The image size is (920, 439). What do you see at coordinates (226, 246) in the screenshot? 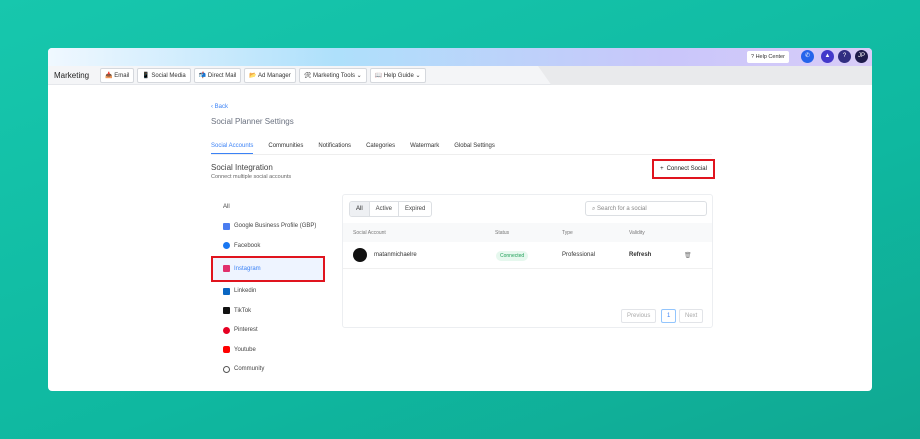
I see `facebook-icon` at bounding box center [226, 246].